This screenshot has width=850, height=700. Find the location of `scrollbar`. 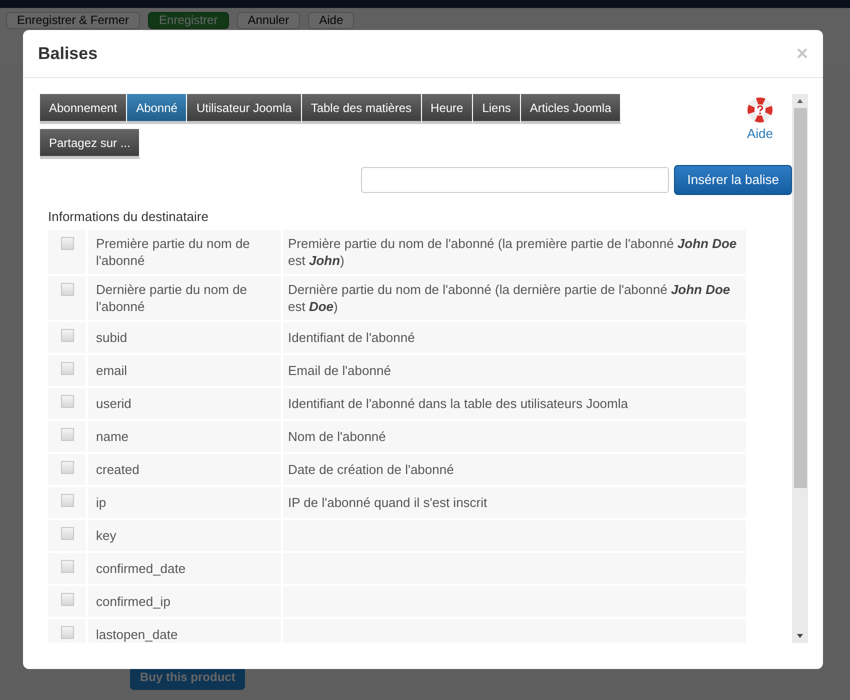

scrollbar is located at coordinates (800, 368).